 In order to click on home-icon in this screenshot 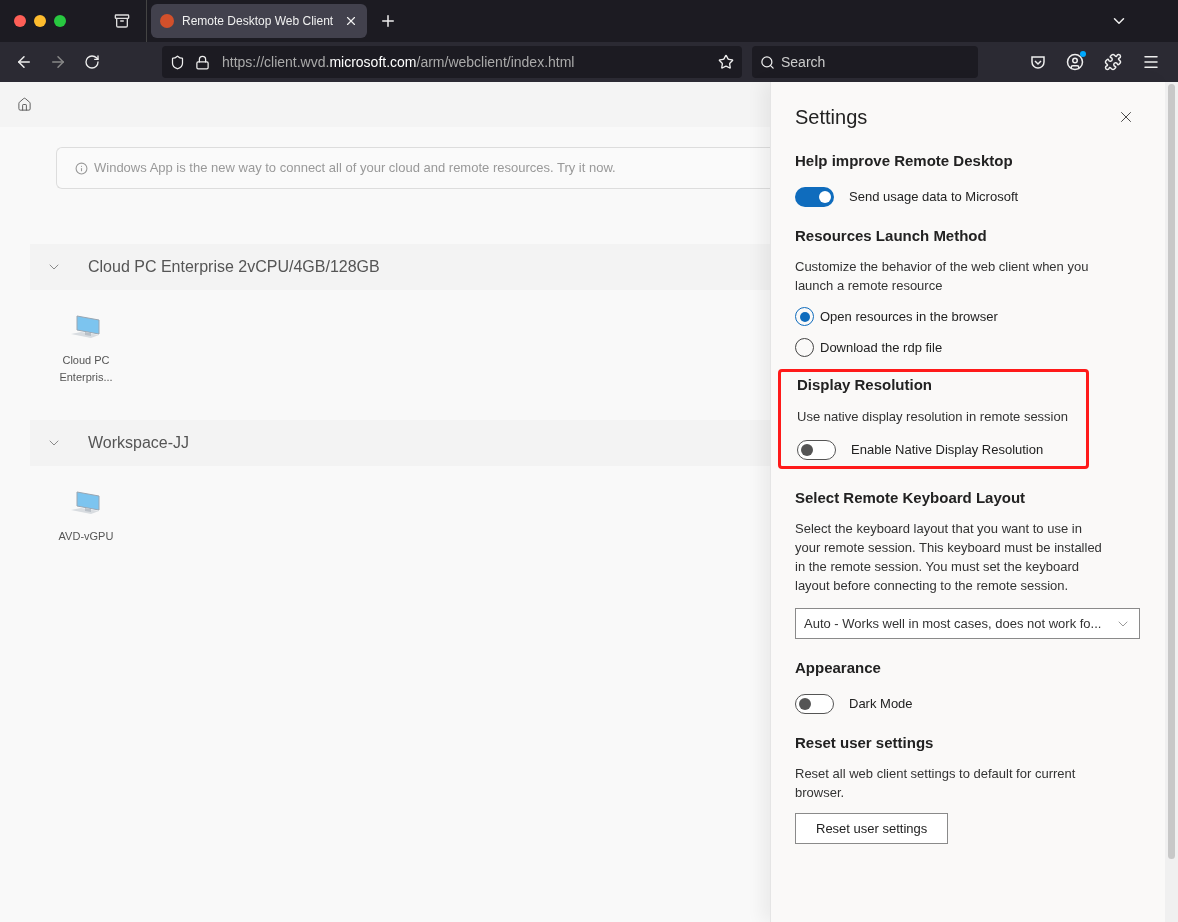, I will do `click(24, 104)`.